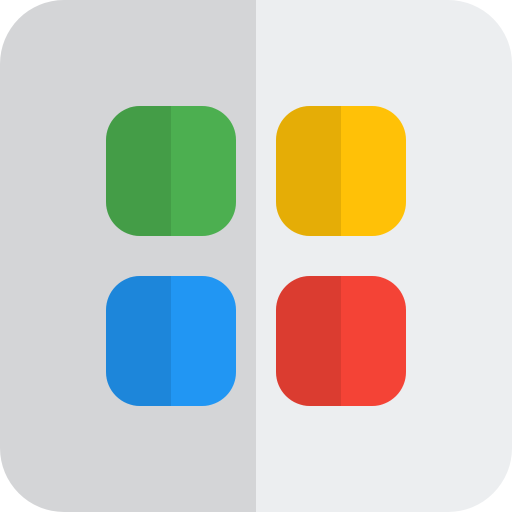  Describe the element at coordinates (308, 171) in the screenshot. I see `tile-top-right-shade` at that location.